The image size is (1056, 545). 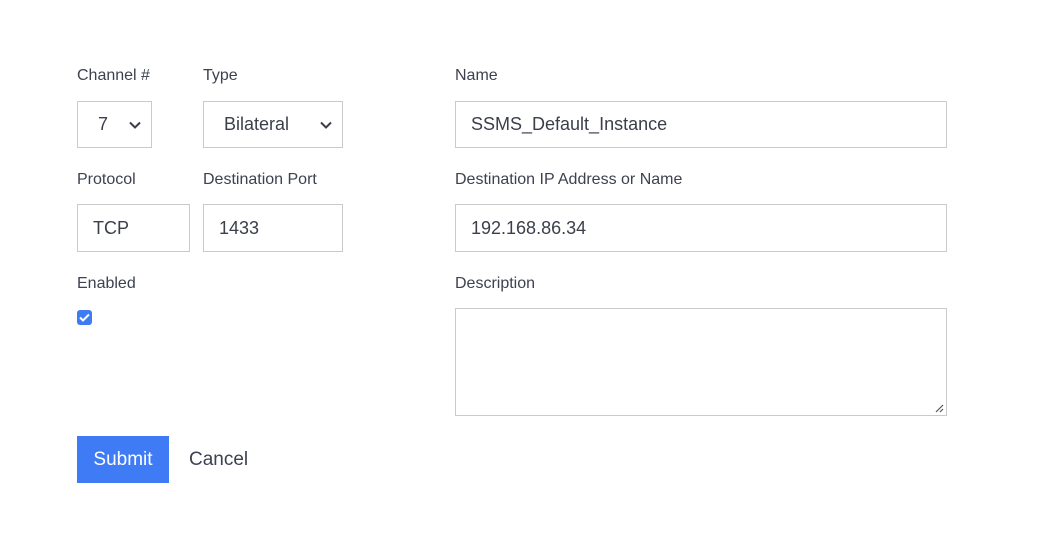 I want to click on type-label: Type, so click(x=220, y=75).